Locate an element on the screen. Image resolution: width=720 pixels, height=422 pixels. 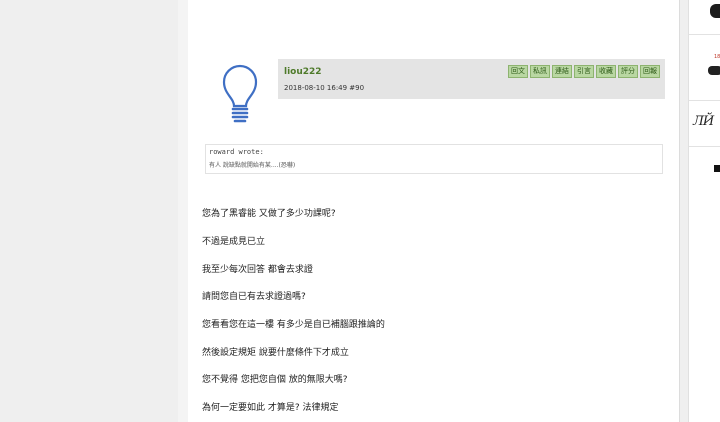
message-button: 私訊 is located at coordinates (540, 71).